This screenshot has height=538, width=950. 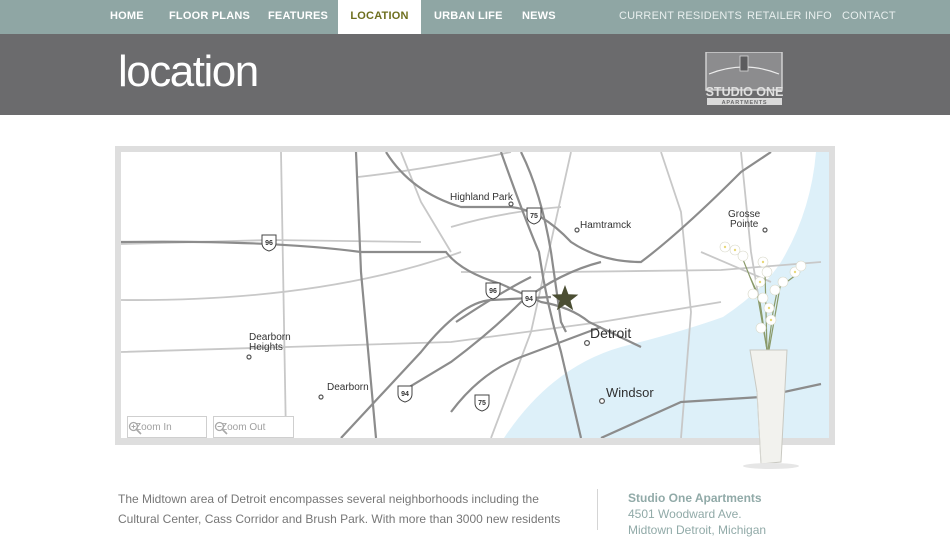 I want to click on contact-name: Studio One Apartments, so click(x=695, y=498).